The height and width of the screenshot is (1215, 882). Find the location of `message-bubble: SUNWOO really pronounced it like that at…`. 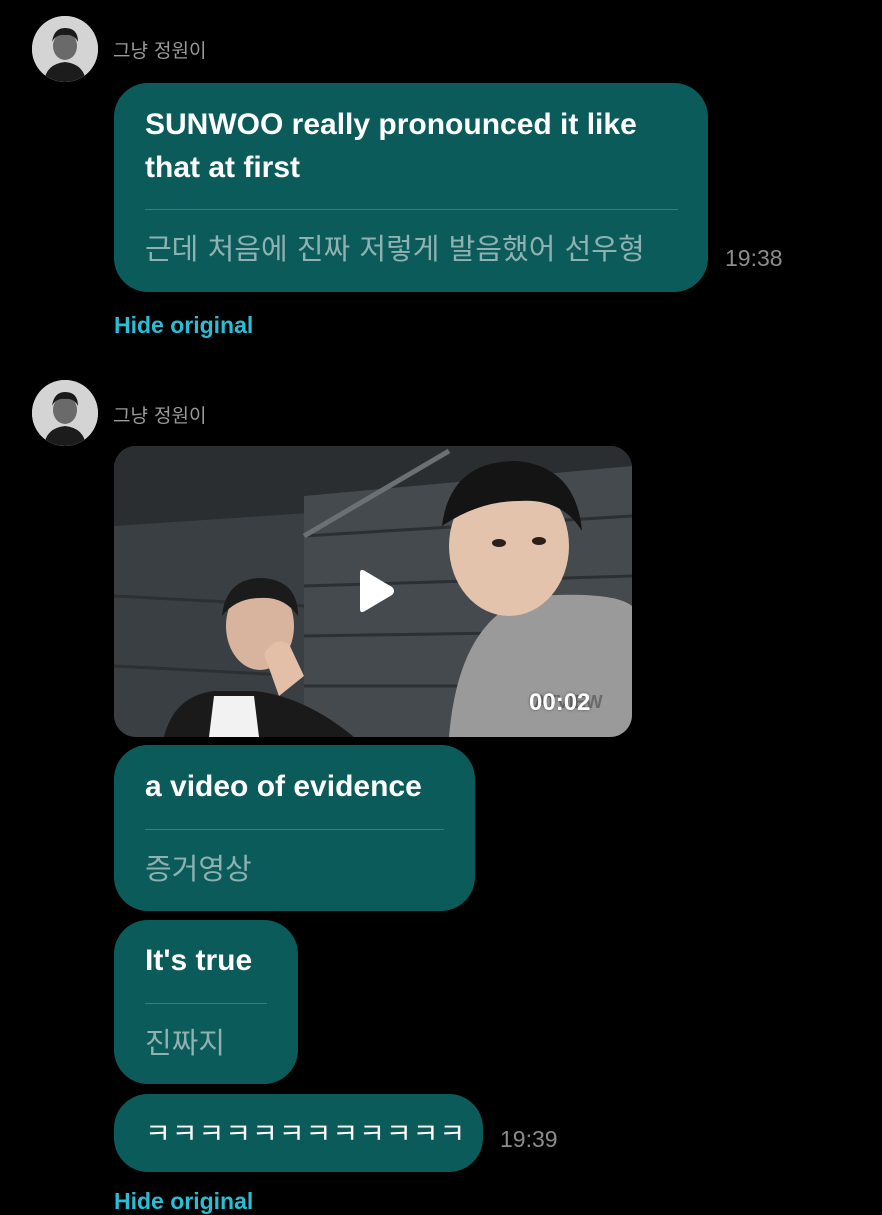

message-bubble: SUNWOO really pronounced it like that at… is located at coordinates (411, 187).